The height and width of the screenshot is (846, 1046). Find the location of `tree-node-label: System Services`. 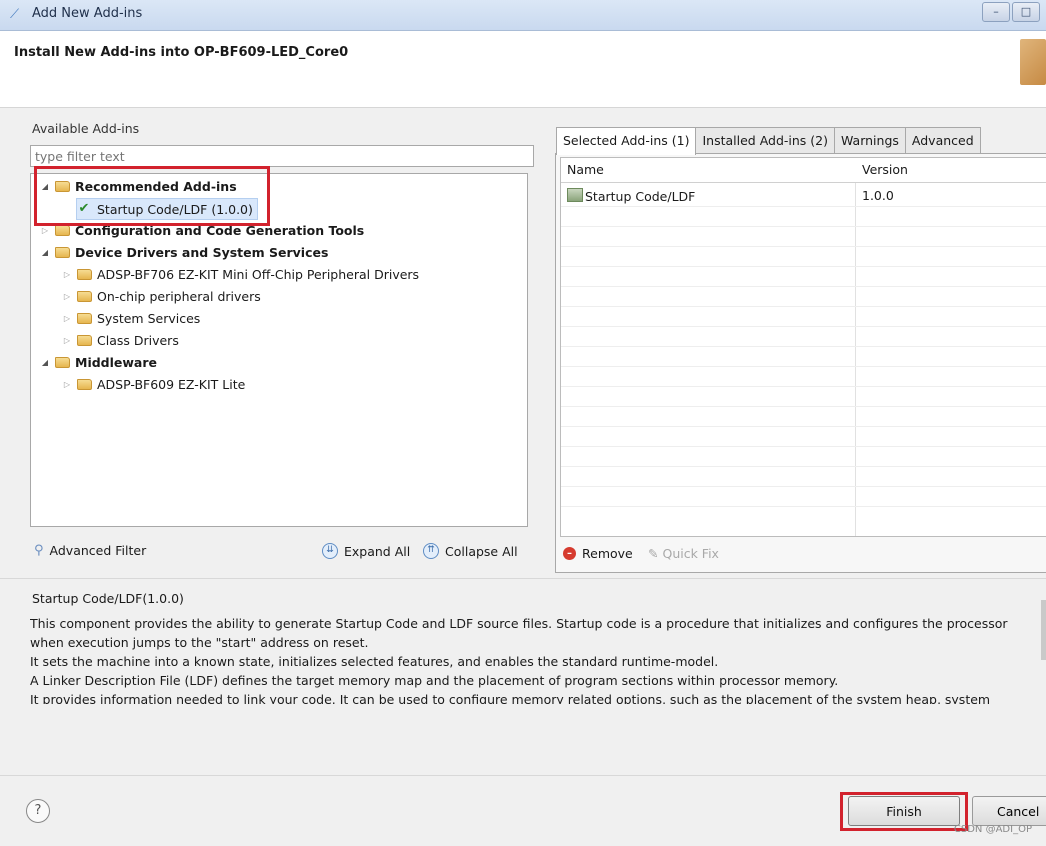

tree-node-label: System Services is located at coordinates (149, 318).